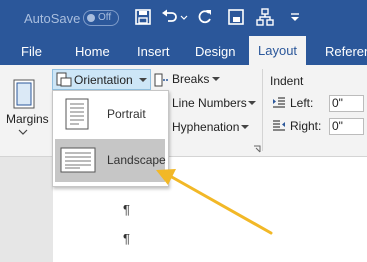 Image resolution: width=367 pixels, height=262 pixels. I want to click on menu-item-landscape: Landscape, so click(110, 160).